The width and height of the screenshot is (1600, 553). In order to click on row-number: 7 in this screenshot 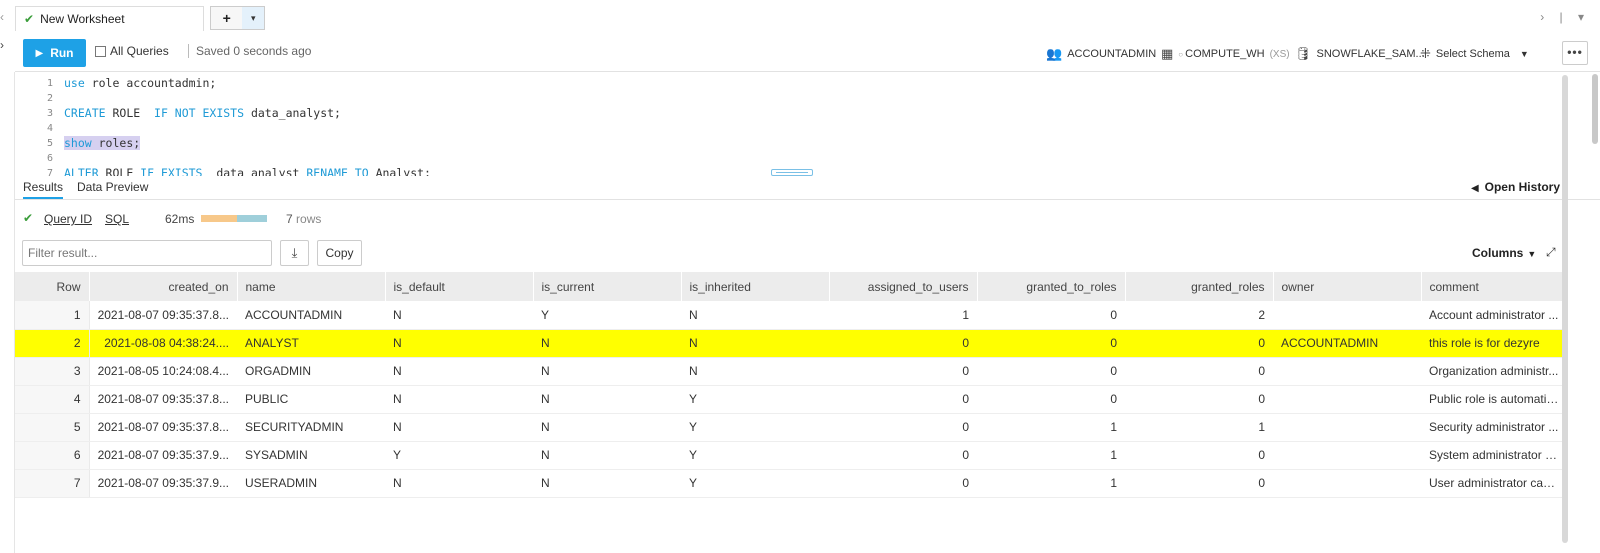, I will do `click(52, 483)`.